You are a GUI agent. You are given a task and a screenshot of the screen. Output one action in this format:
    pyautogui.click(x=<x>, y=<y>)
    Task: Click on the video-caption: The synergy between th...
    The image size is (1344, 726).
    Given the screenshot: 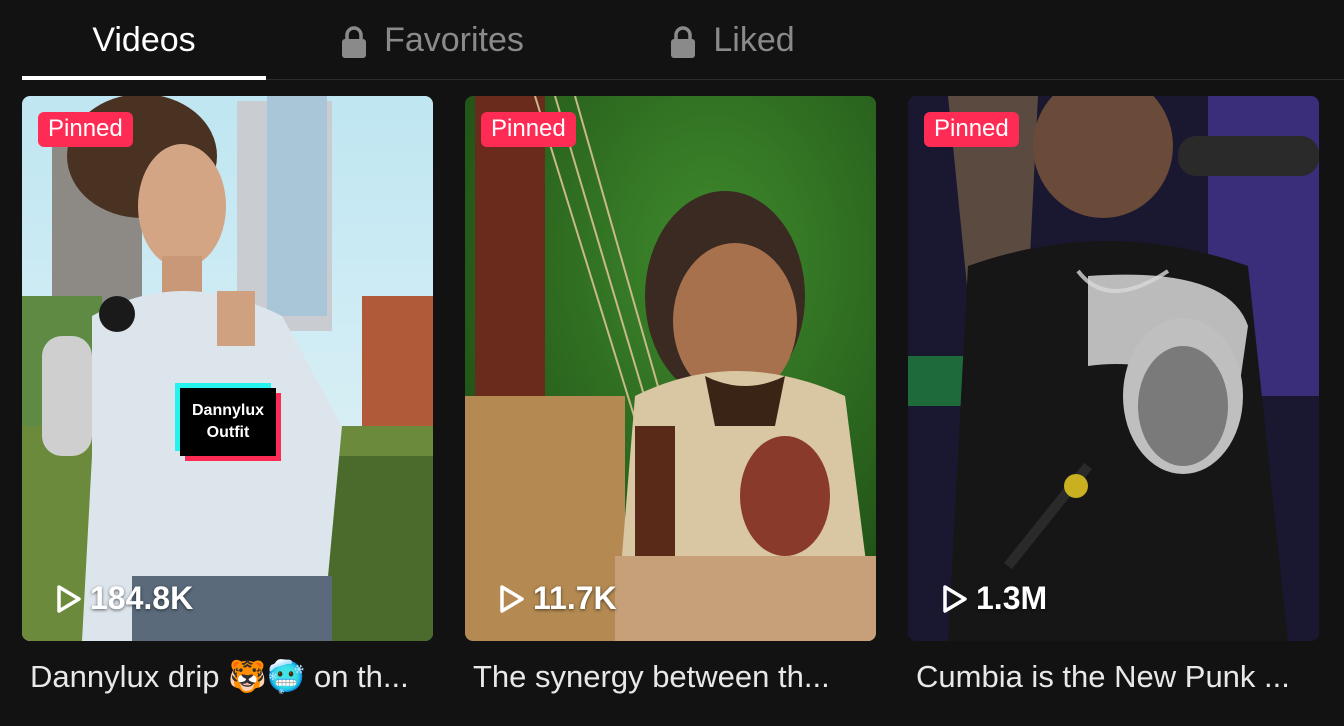 What is the action you would take?
    pyautogui.click(x=670, y=677)
    